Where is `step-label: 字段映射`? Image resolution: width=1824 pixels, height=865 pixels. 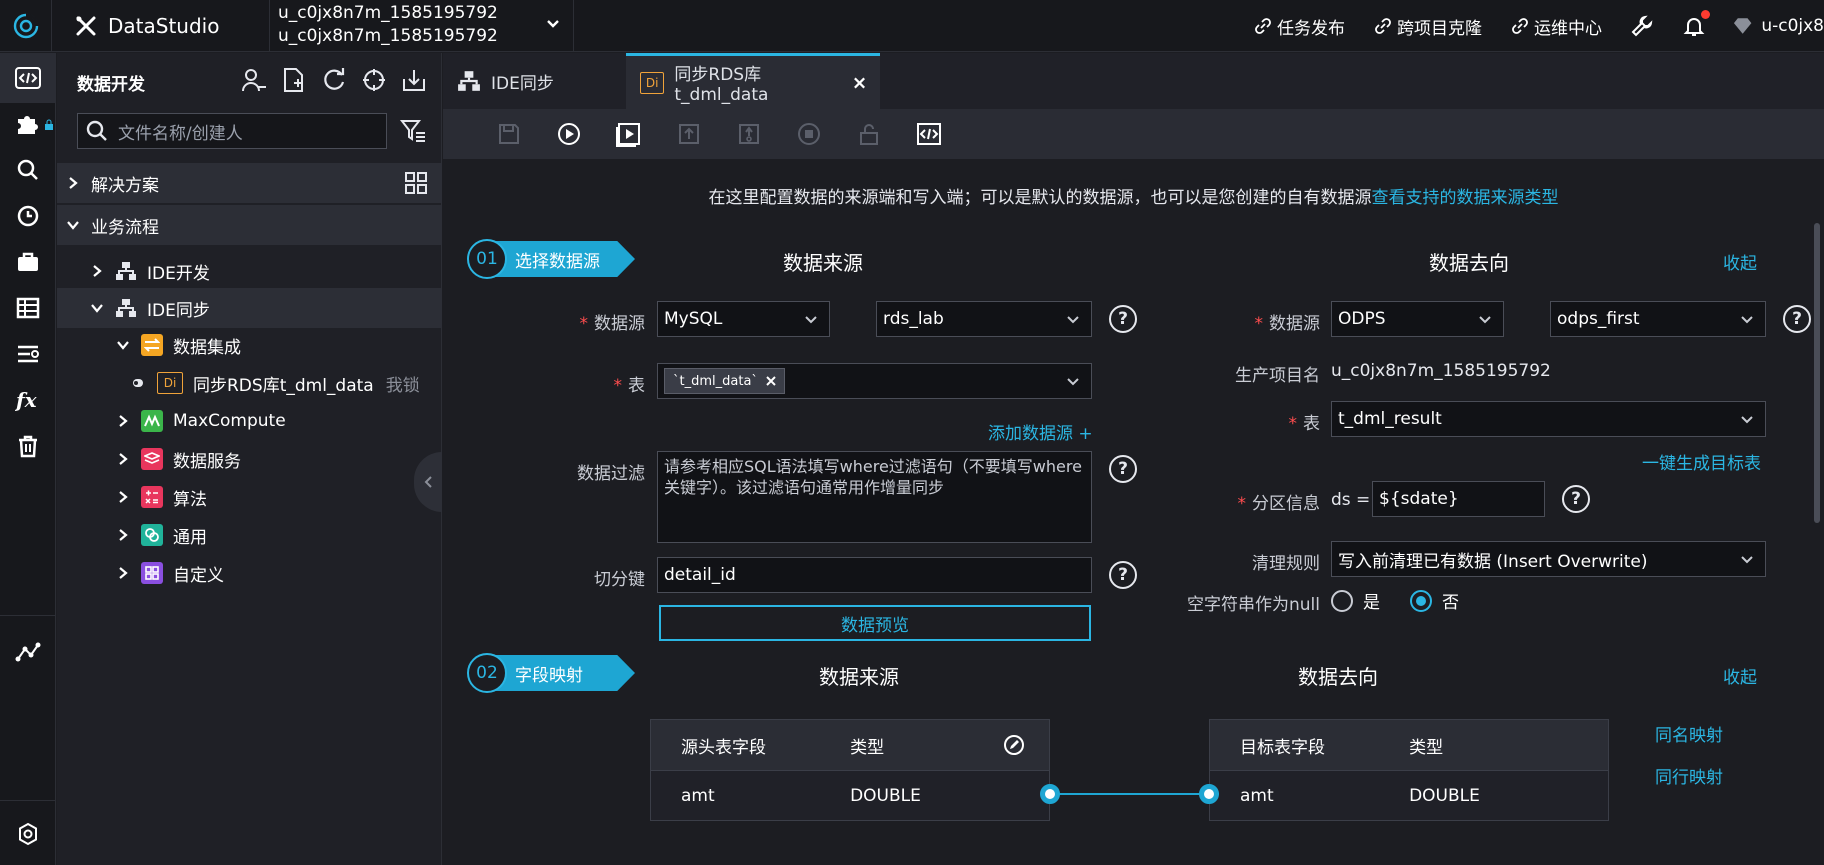
step-label: 字段映射 is located at coordinates (561, 673).